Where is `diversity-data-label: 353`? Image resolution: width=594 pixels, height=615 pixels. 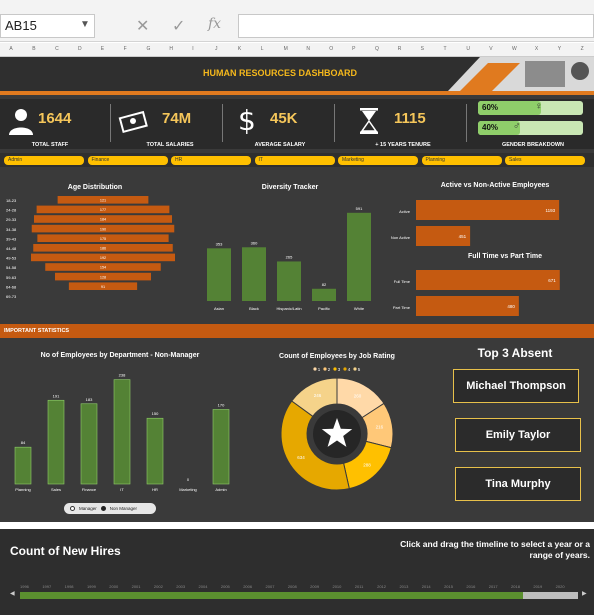
diversity-data-label: 353 is located at coordinates (219, 243).